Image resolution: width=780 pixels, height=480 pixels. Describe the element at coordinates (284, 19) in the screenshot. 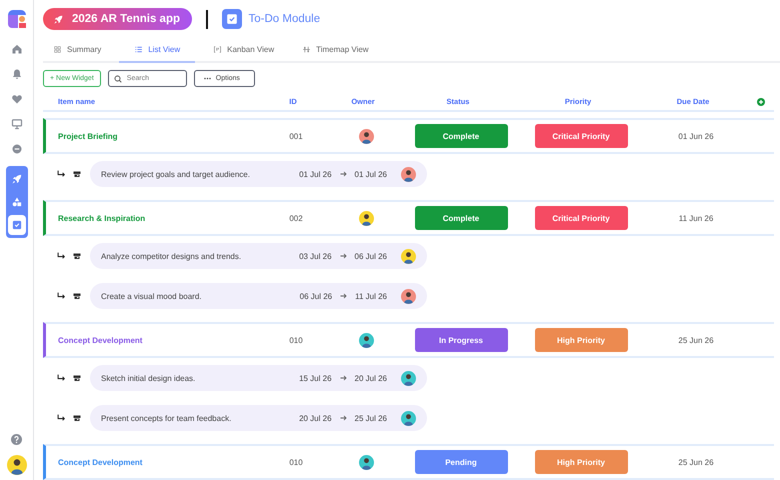

I see `module-title: To-Do Module` at that location.